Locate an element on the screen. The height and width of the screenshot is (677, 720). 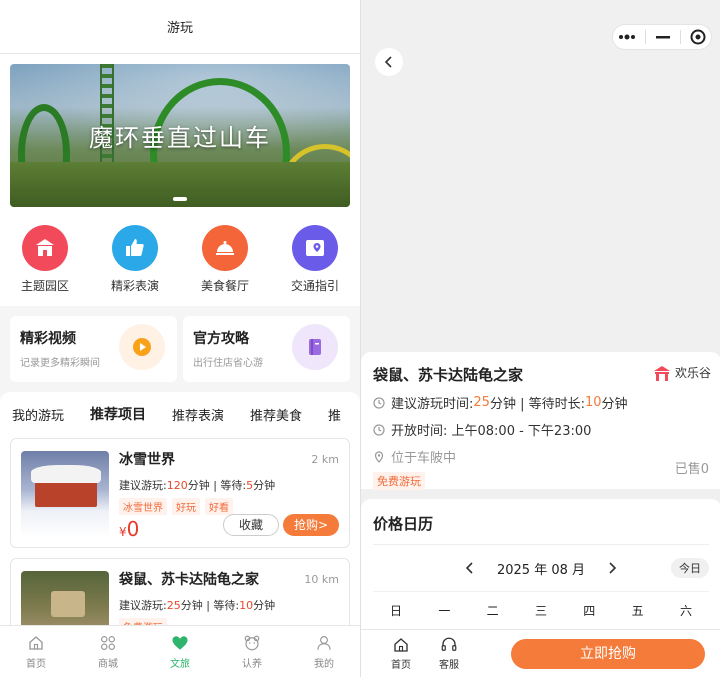
tag: 好玩 is located at coordinates (186, 506).